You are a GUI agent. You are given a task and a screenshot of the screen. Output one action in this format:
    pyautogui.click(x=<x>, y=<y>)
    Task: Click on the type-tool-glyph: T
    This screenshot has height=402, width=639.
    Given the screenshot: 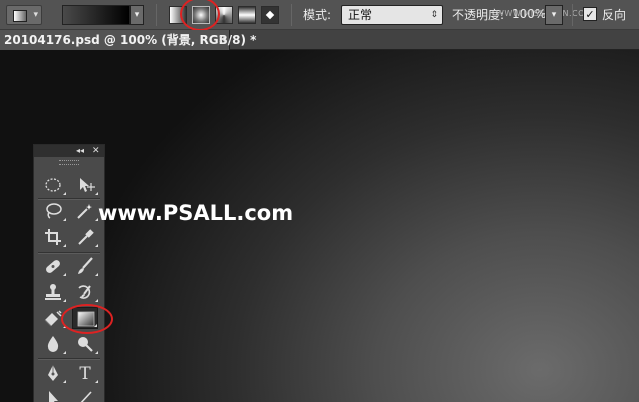 What is the action you would take?
    pyautogui.click(x=85, y=373)
    